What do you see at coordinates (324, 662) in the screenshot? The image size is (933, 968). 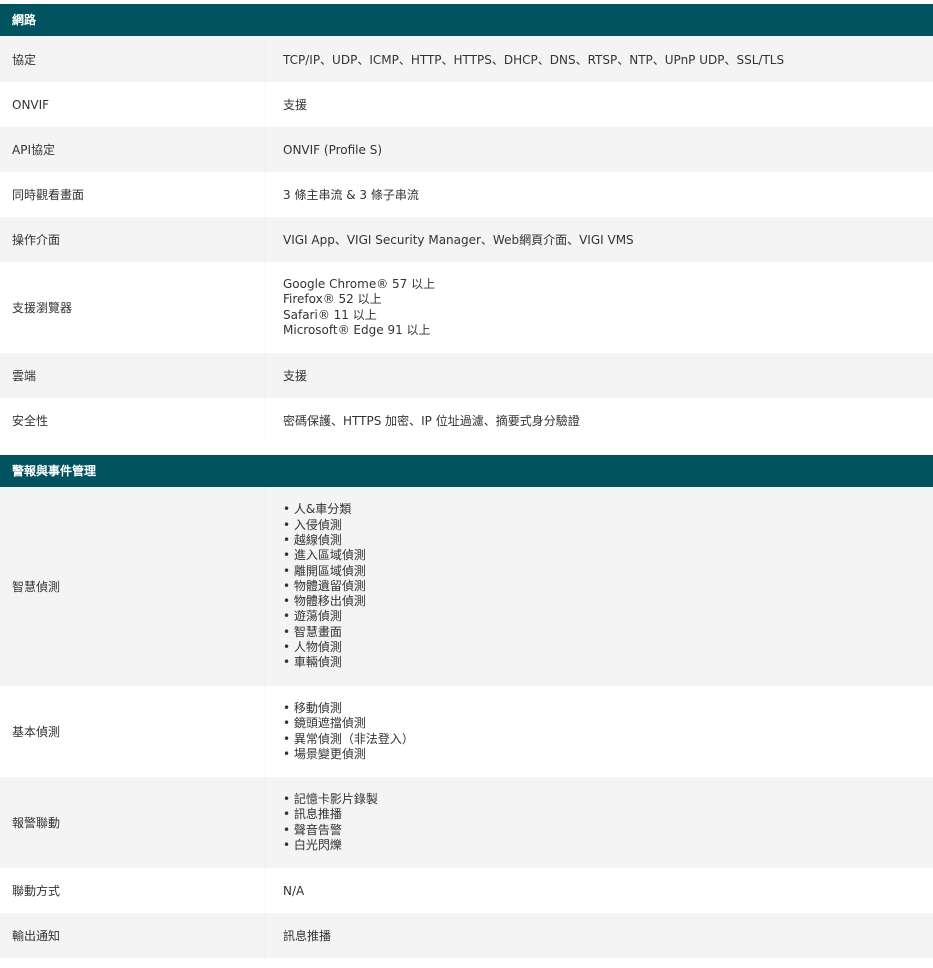 I see `list-item: 車輛偵測` at bounding box center [324, 662].